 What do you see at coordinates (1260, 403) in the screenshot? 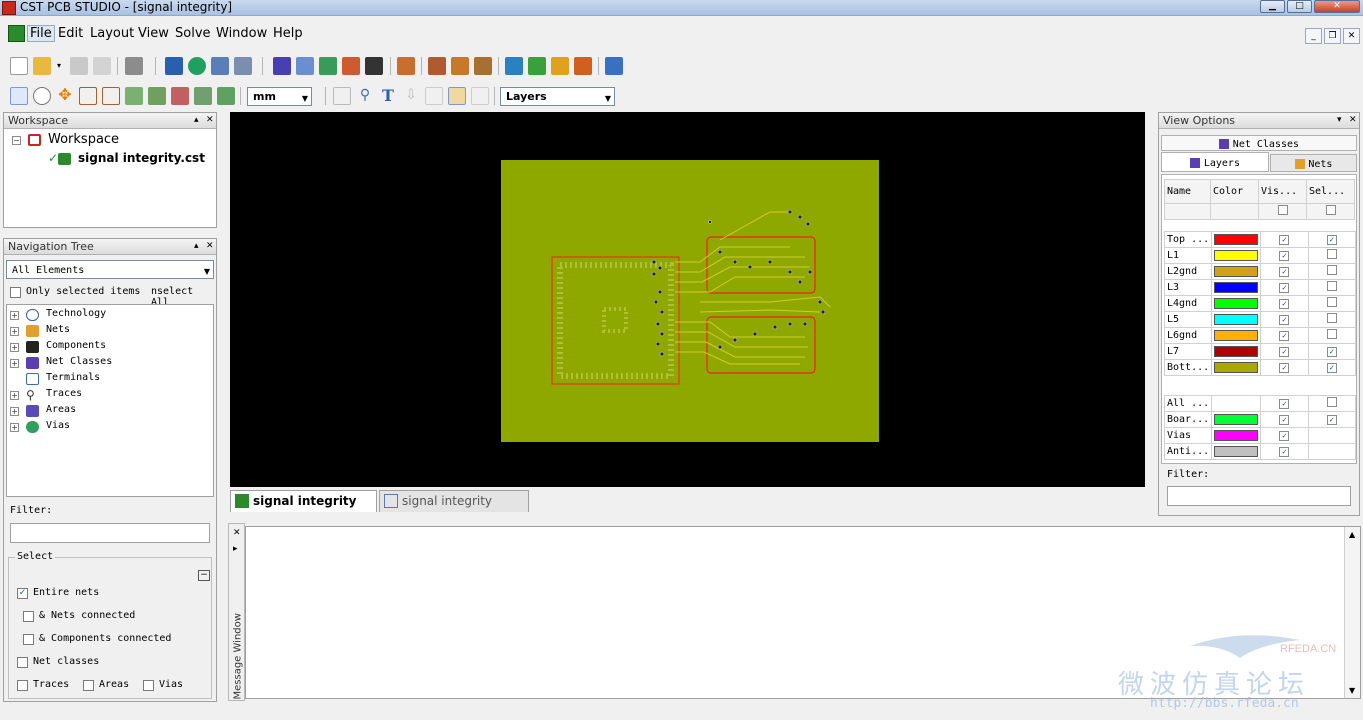
I see `other-layer-row: All ... ✓` at bounding box center [1260, 403].